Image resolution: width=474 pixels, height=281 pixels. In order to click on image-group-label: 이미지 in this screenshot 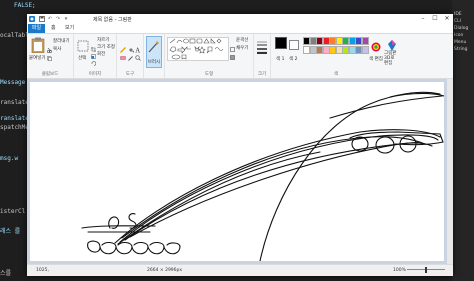, I will do `click(95, 74)`.